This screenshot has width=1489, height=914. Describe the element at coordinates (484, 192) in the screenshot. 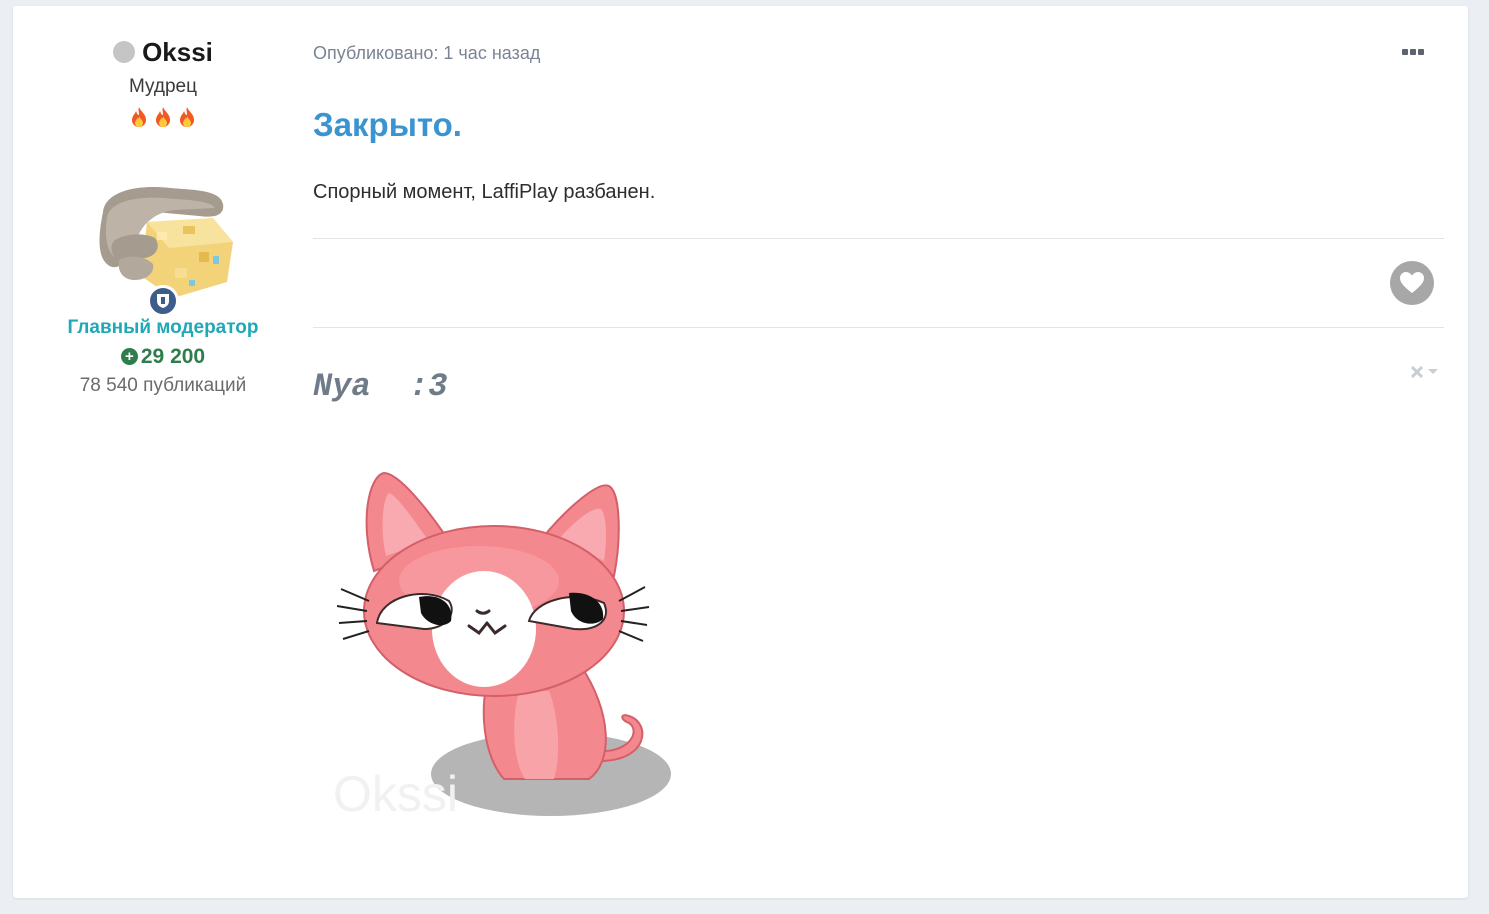

I see `post-body: Спорный момент, LaffiPlay разбанен.` at that location.